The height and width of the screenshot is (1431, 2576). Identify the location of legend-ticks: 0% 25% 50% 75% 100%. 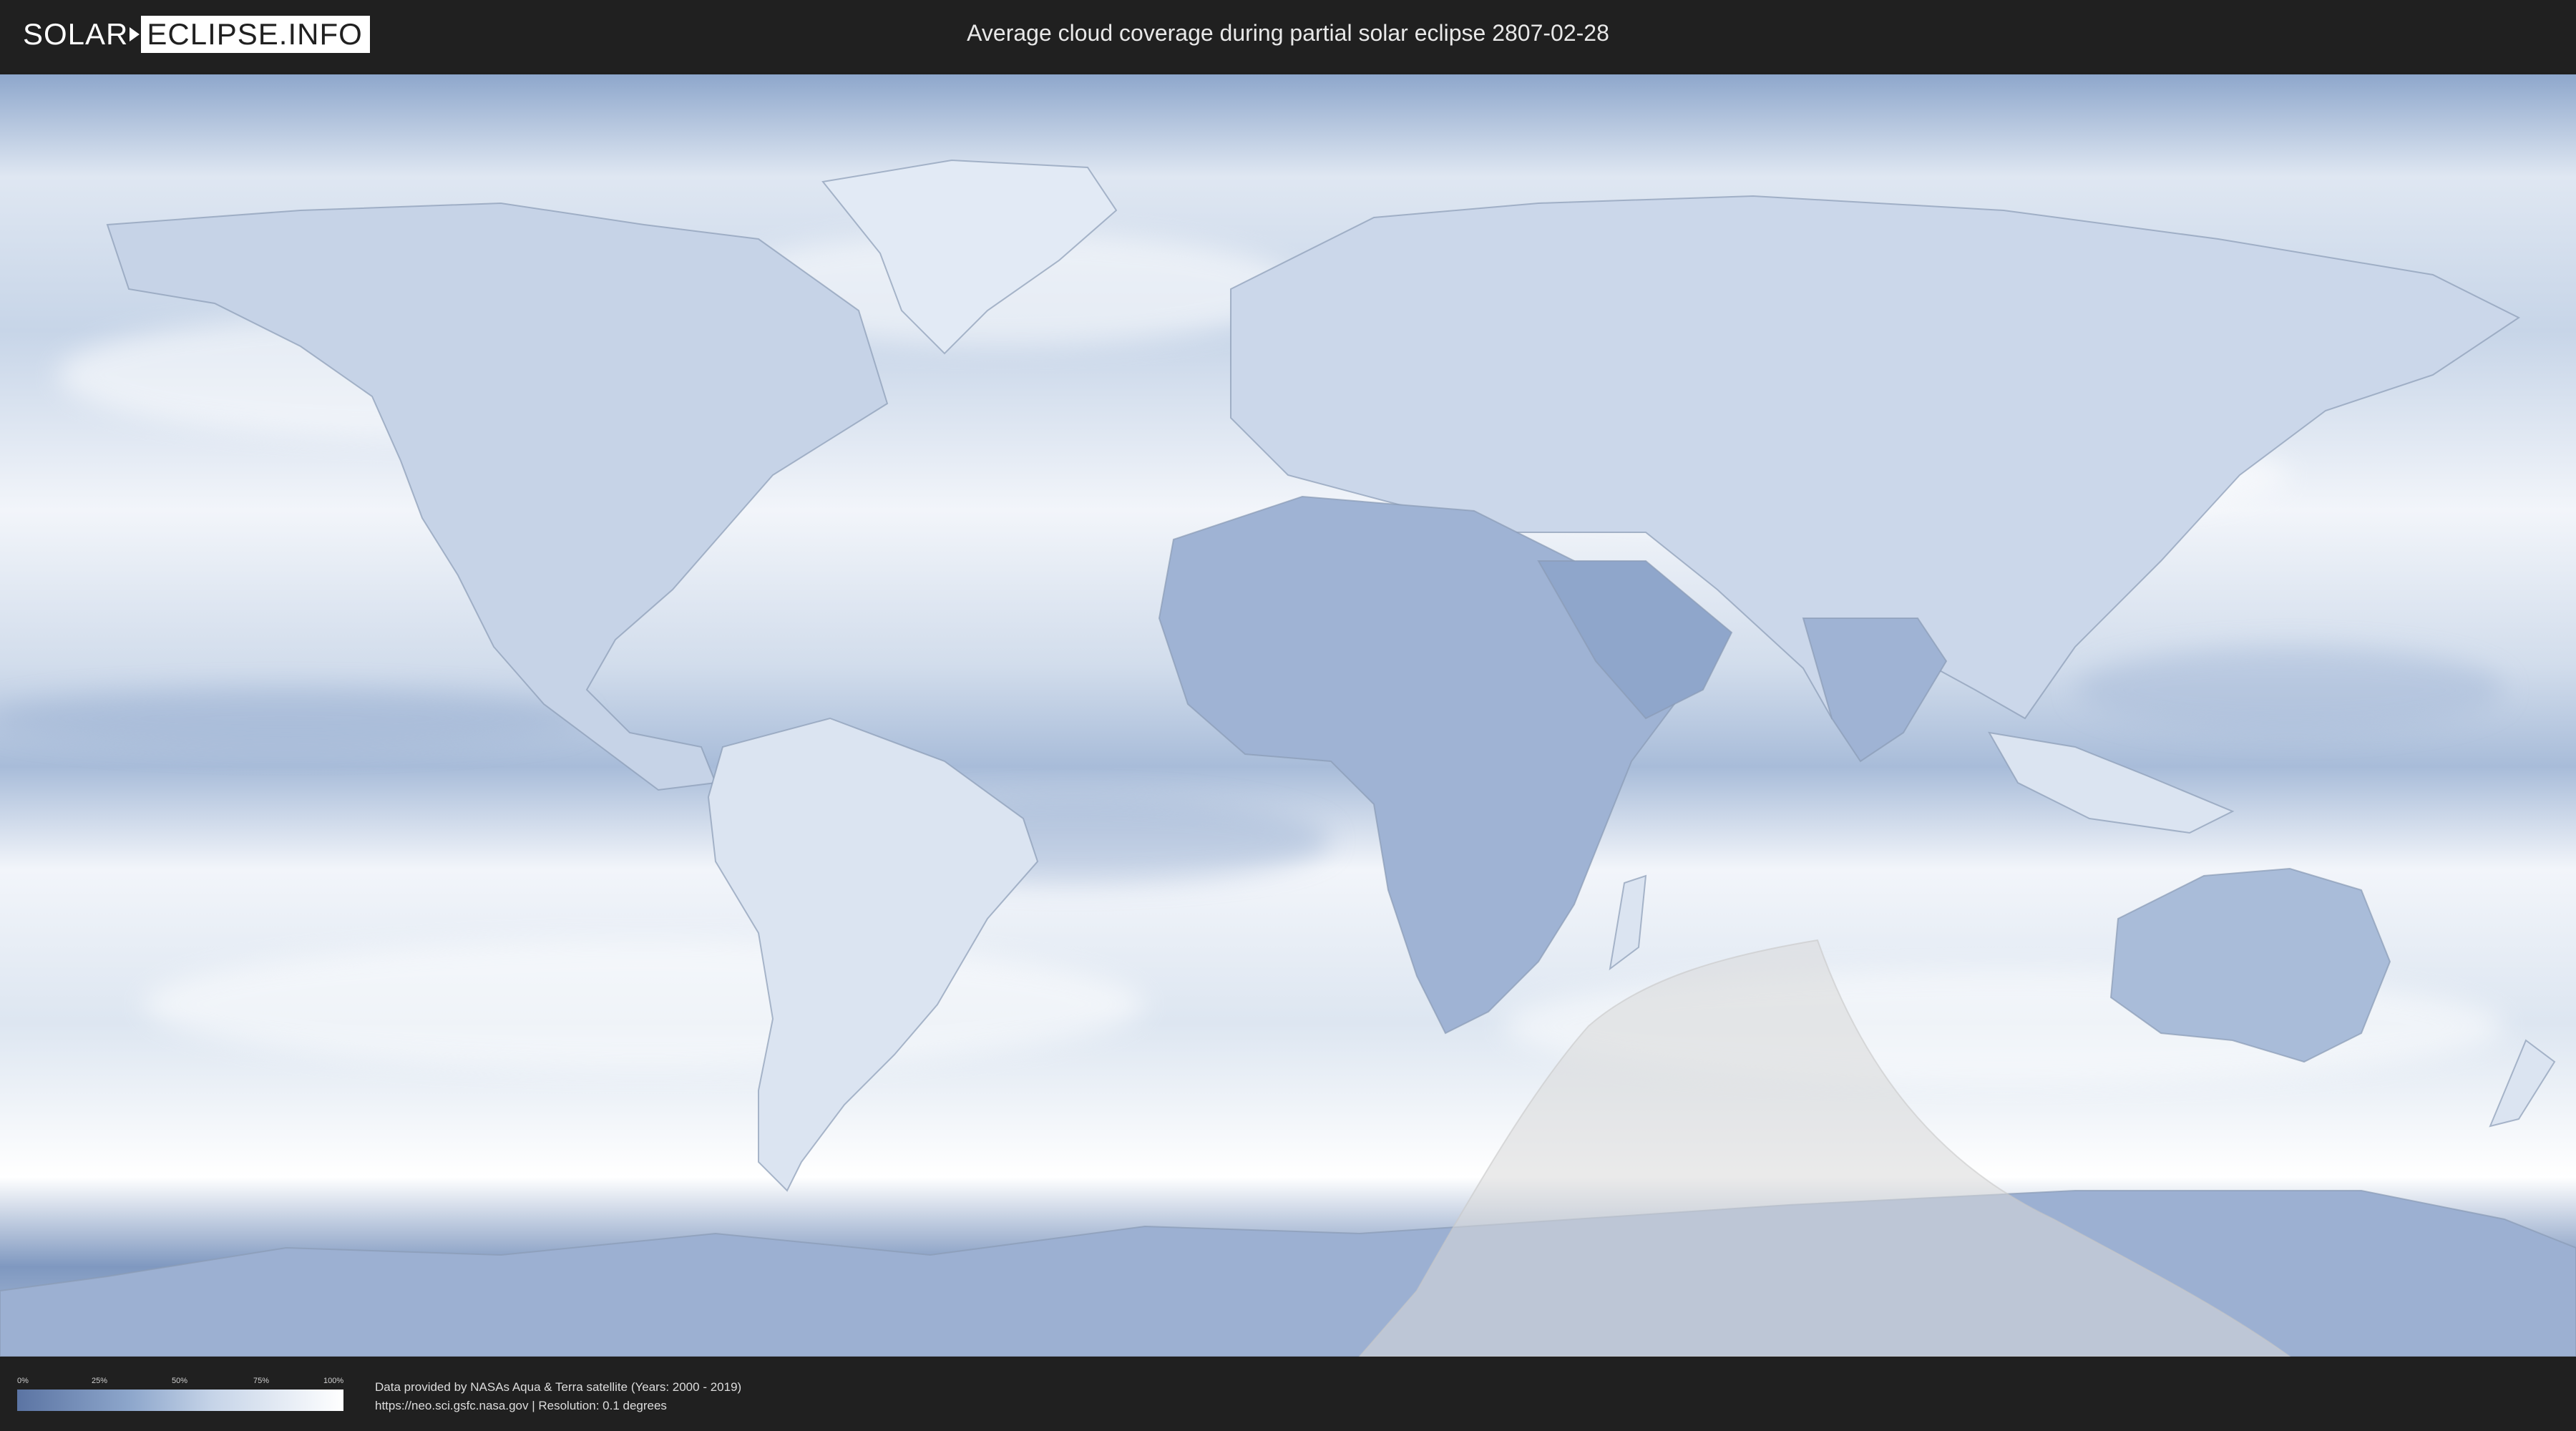
(180, 1383).